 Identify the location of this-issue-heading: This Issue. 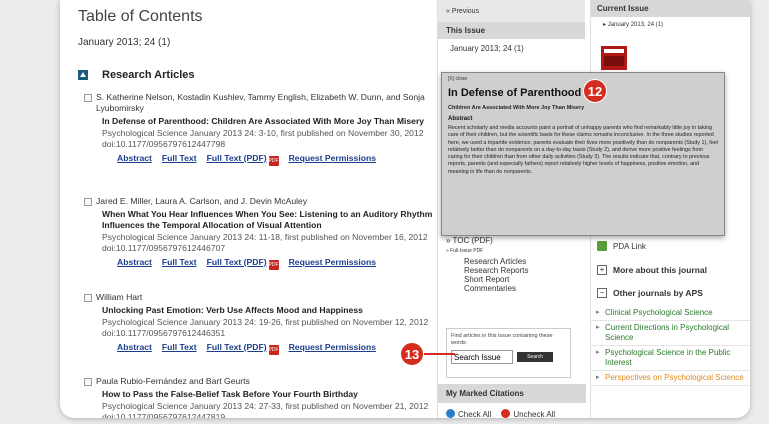
(511, 30).